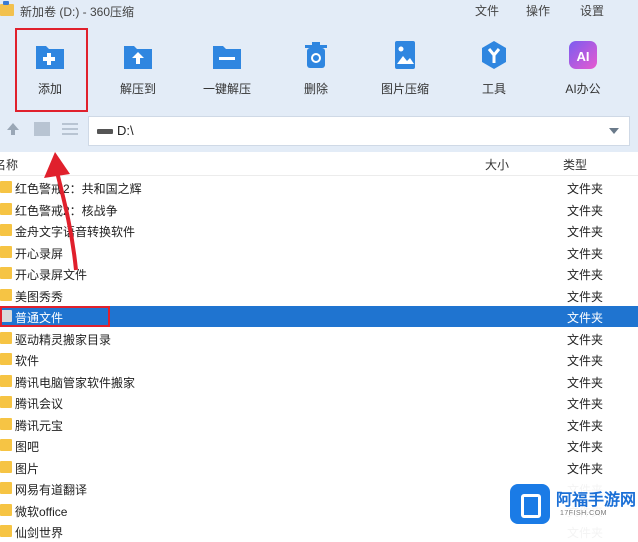 The height and width of the screenshot is (542, 638). I want to click on file-name: 美图秀秀, so click(39, 296).